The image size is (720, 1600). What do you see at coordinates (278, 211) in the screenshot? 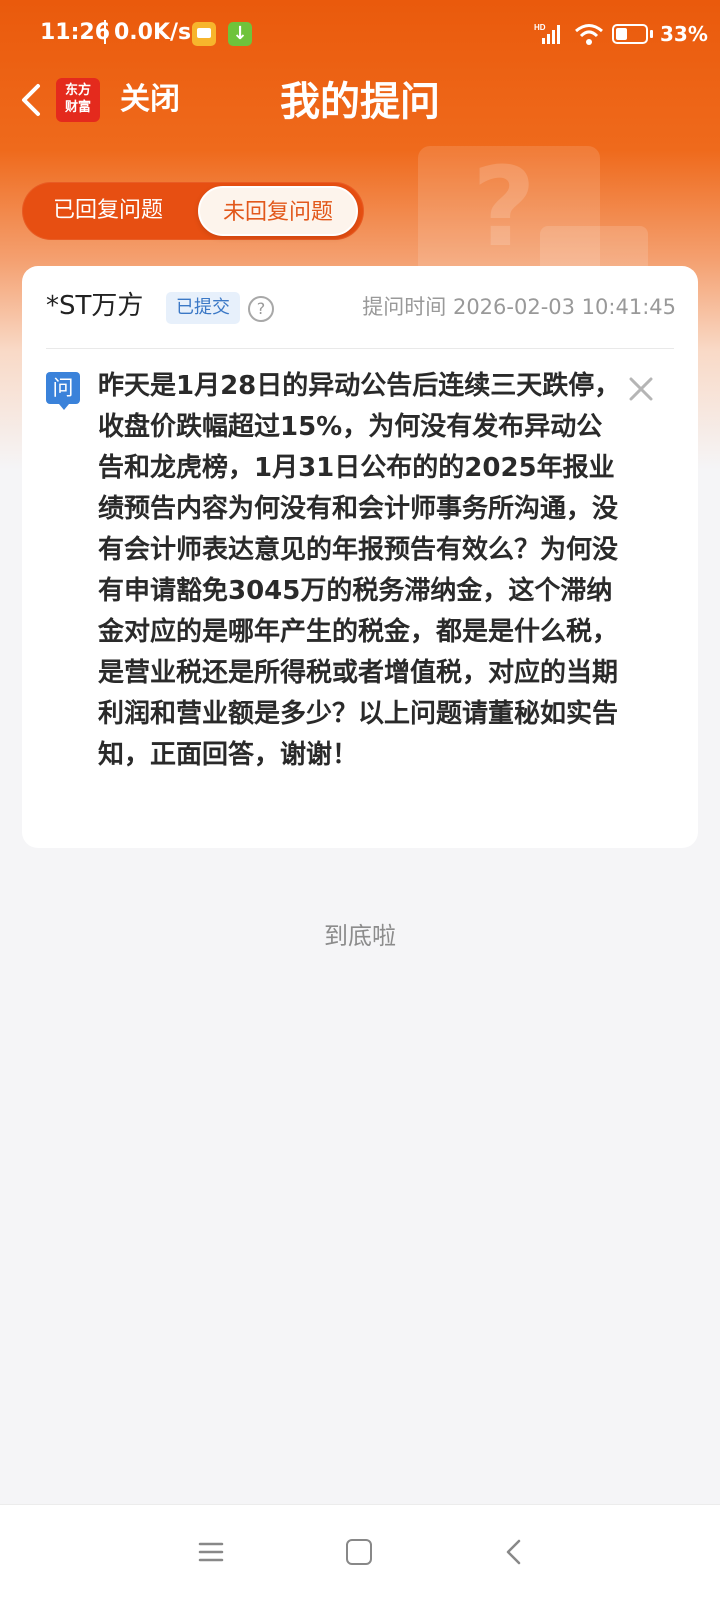
I see `tab-unreplied: 未回复问题` at bounding box center [278, 211].